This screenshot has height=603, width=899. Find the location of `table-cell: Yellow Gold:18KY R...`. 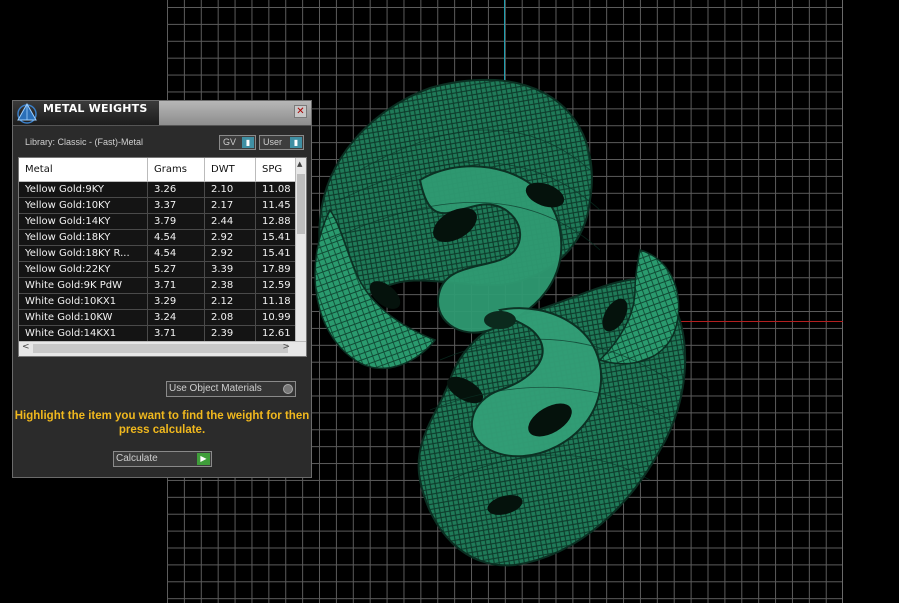

table-cell: Yellow Gold:18KY R... is located at coordinates (83, 253).